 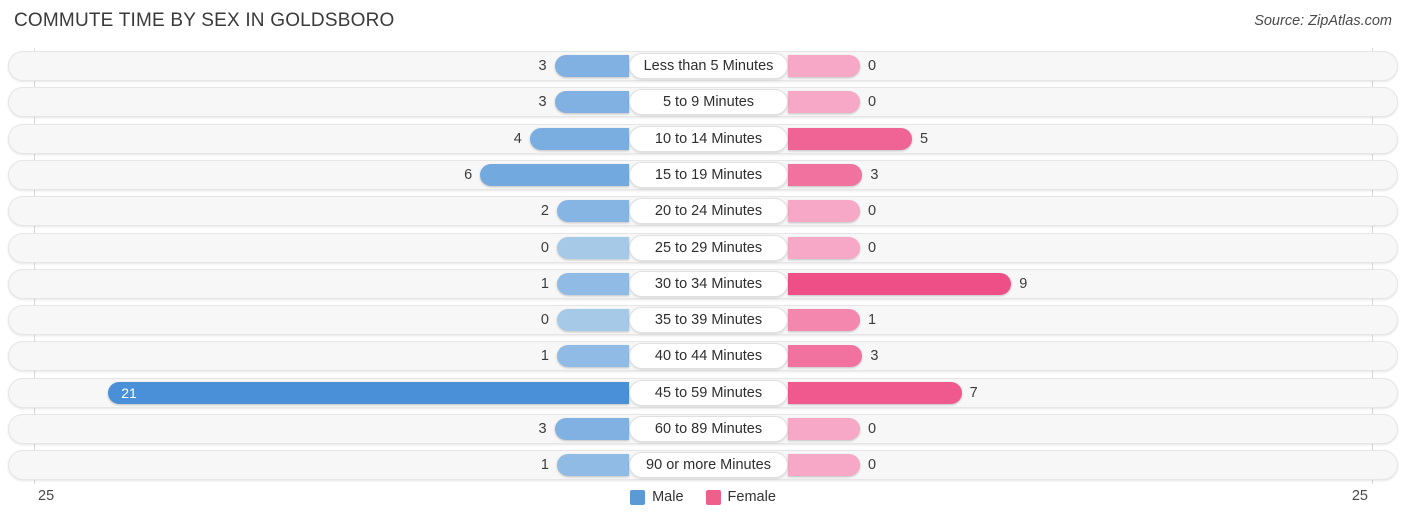 I want to click on chart-row: 4 5 10 to 14 Minutes, so click(x=703, y=138).